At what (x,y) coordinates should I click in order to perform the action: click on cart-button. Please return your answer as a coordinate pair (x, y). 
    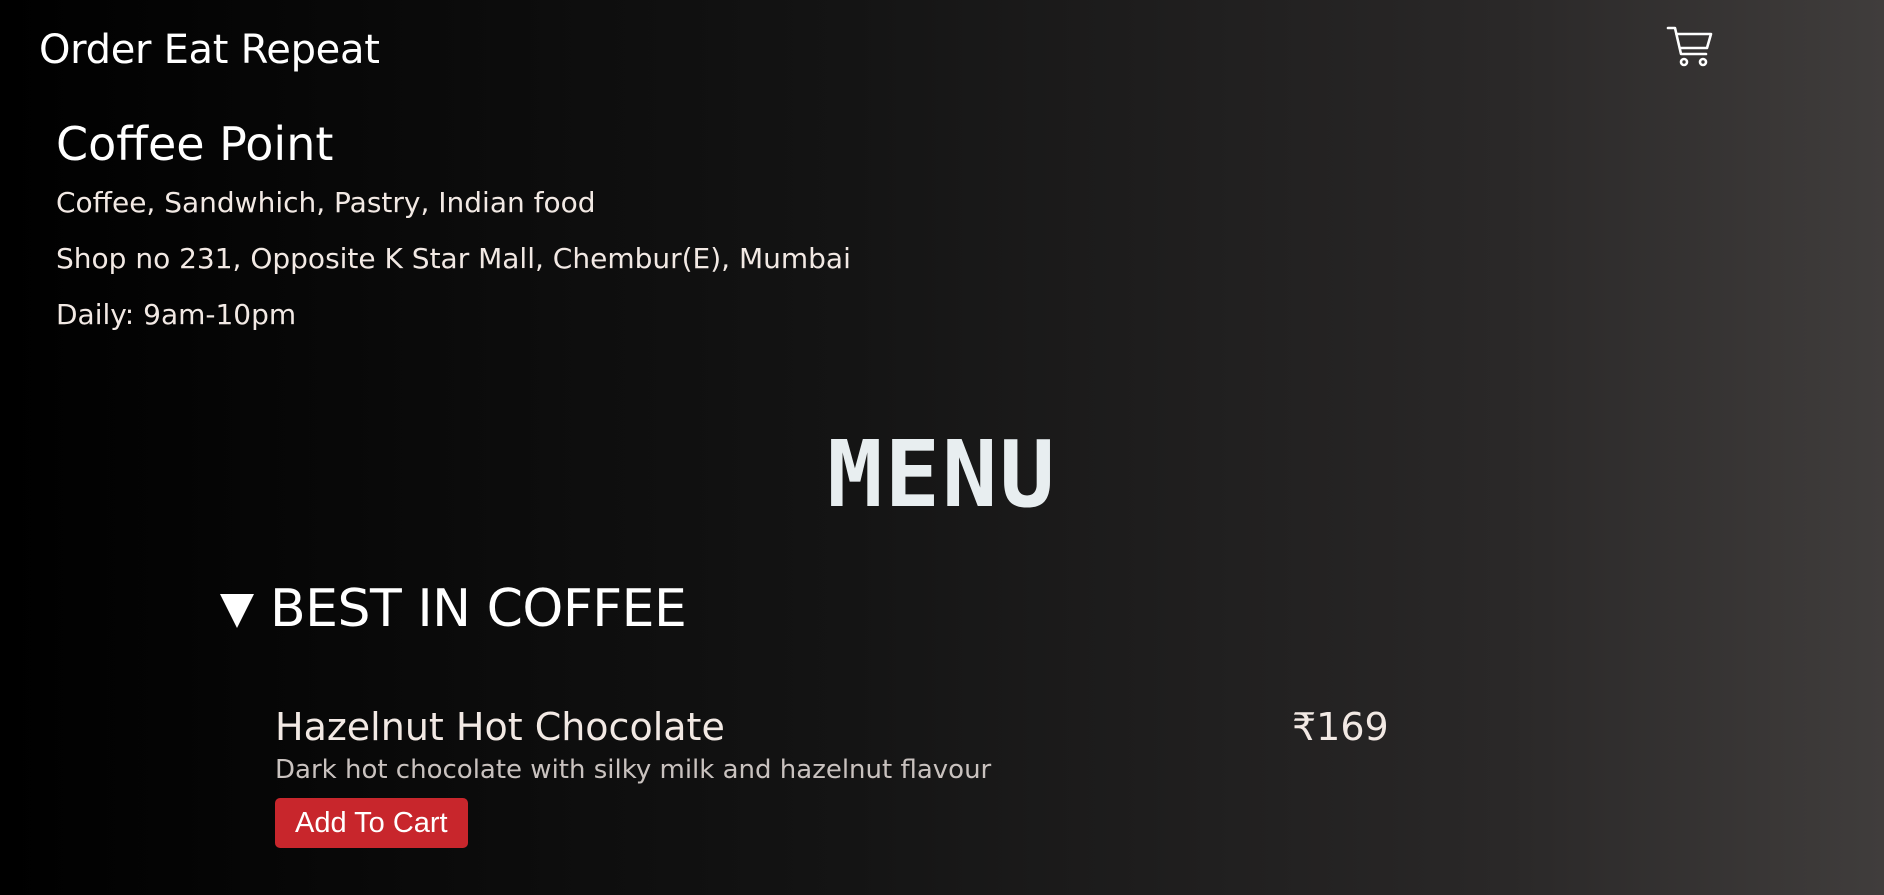
    Looking at the image, I should click on (1690, 46).